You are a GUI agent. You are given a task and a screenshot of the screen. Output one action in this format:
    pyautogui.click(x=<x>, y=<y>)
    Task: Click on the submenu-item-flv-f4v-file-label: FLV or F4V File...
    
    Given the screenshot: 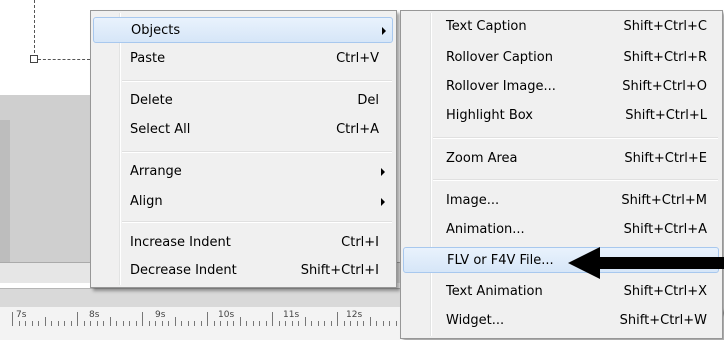 What is the action you would take?
    pyautogui.click(x=500, y=260)
    